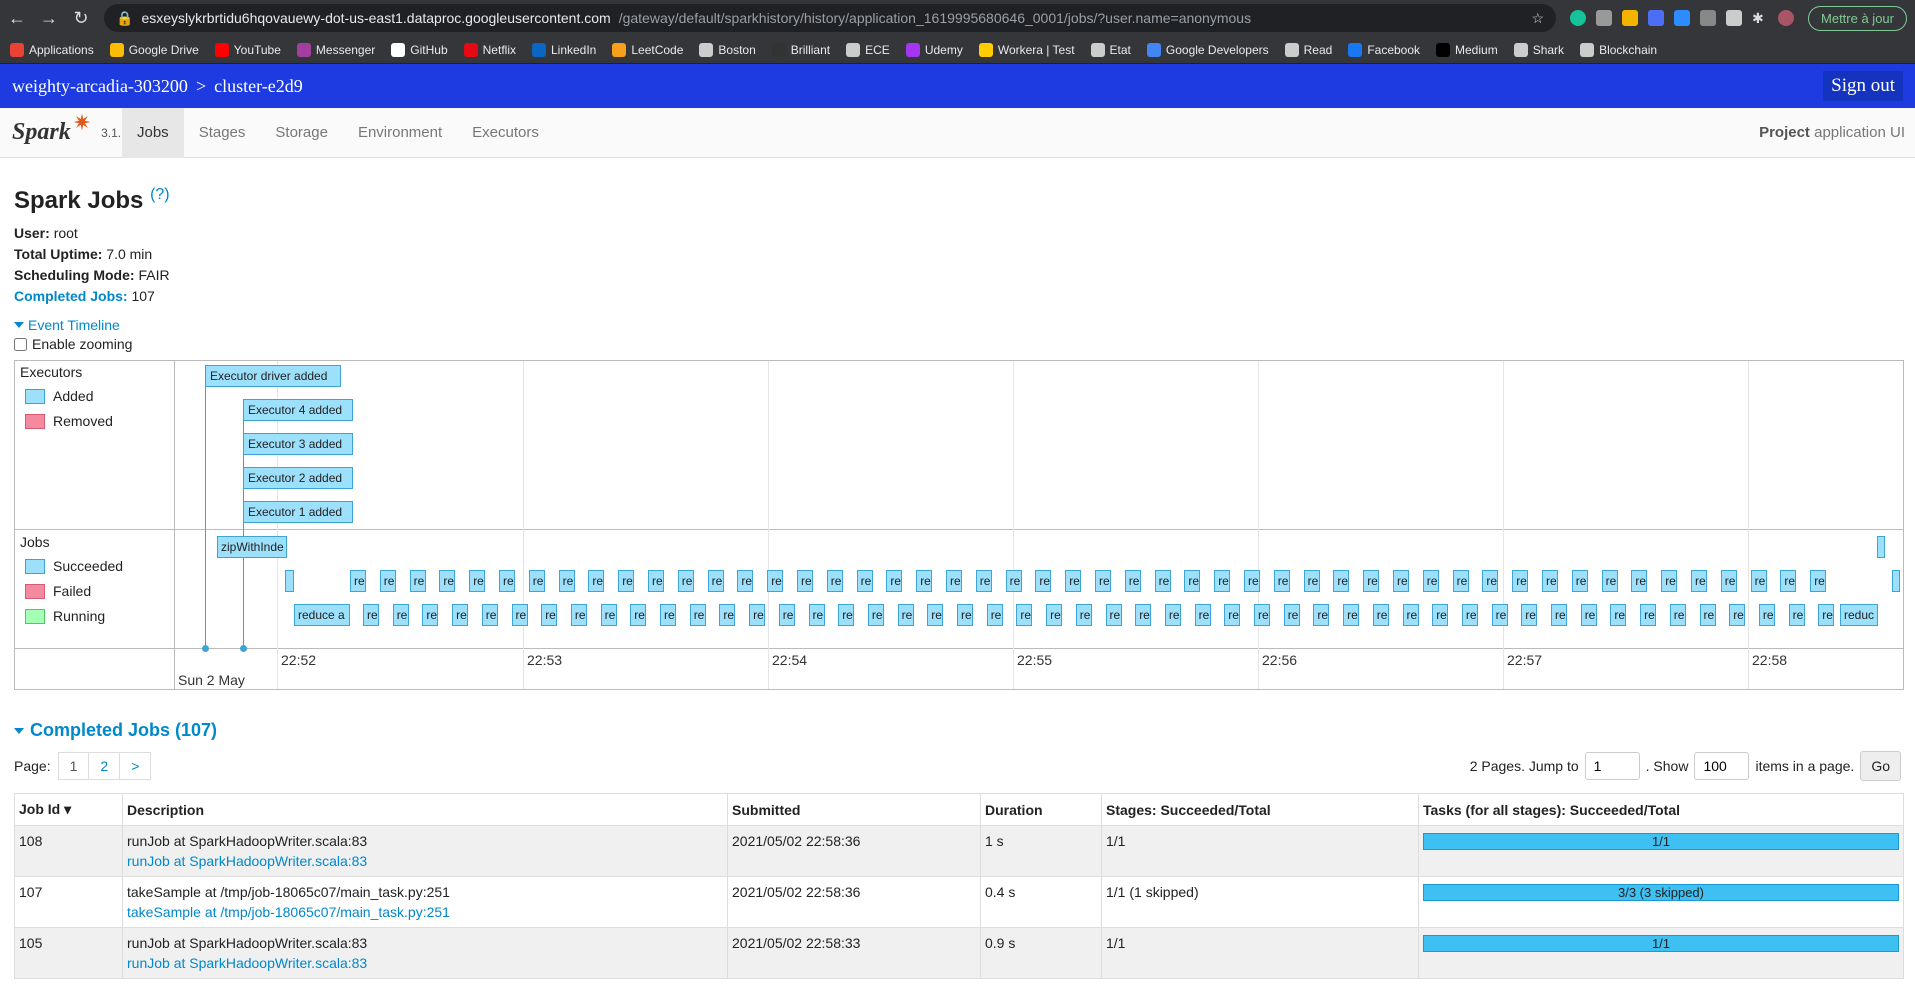 This screenshot has width=1915, height=1005. I want to click on back-icon: ←, so click(17, 18).